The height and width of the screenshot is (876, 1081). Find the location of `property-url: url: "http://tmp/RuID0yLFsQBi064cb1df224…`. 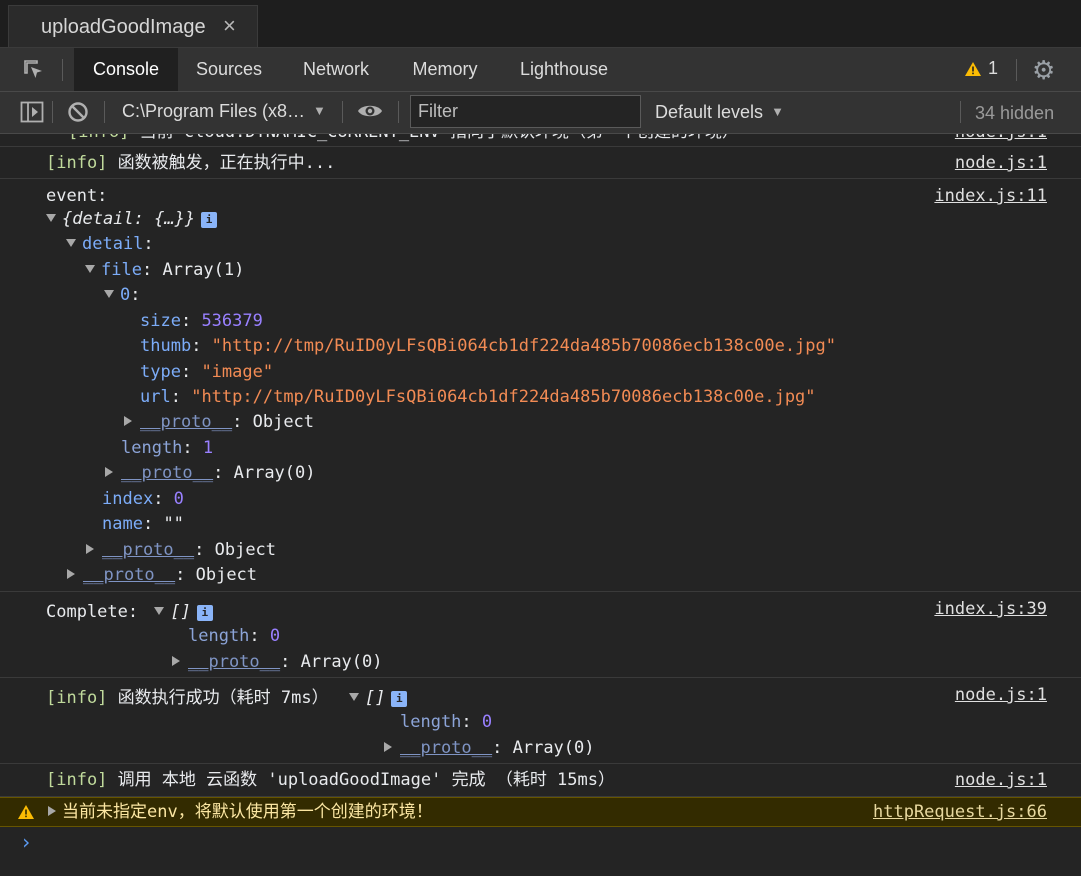

property-url: url: "http://tmp/RuID0yLFsQBi064cb1df224… is located at coordinates (478, 397).